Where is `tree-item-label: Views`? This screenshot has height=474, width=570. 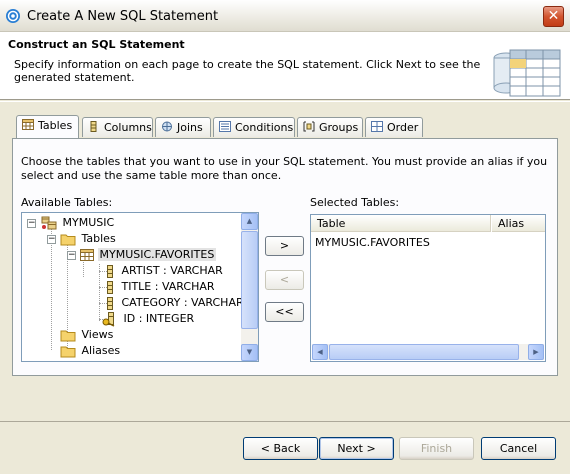
tree-item-label: Views is located at coordinates (97, 334).